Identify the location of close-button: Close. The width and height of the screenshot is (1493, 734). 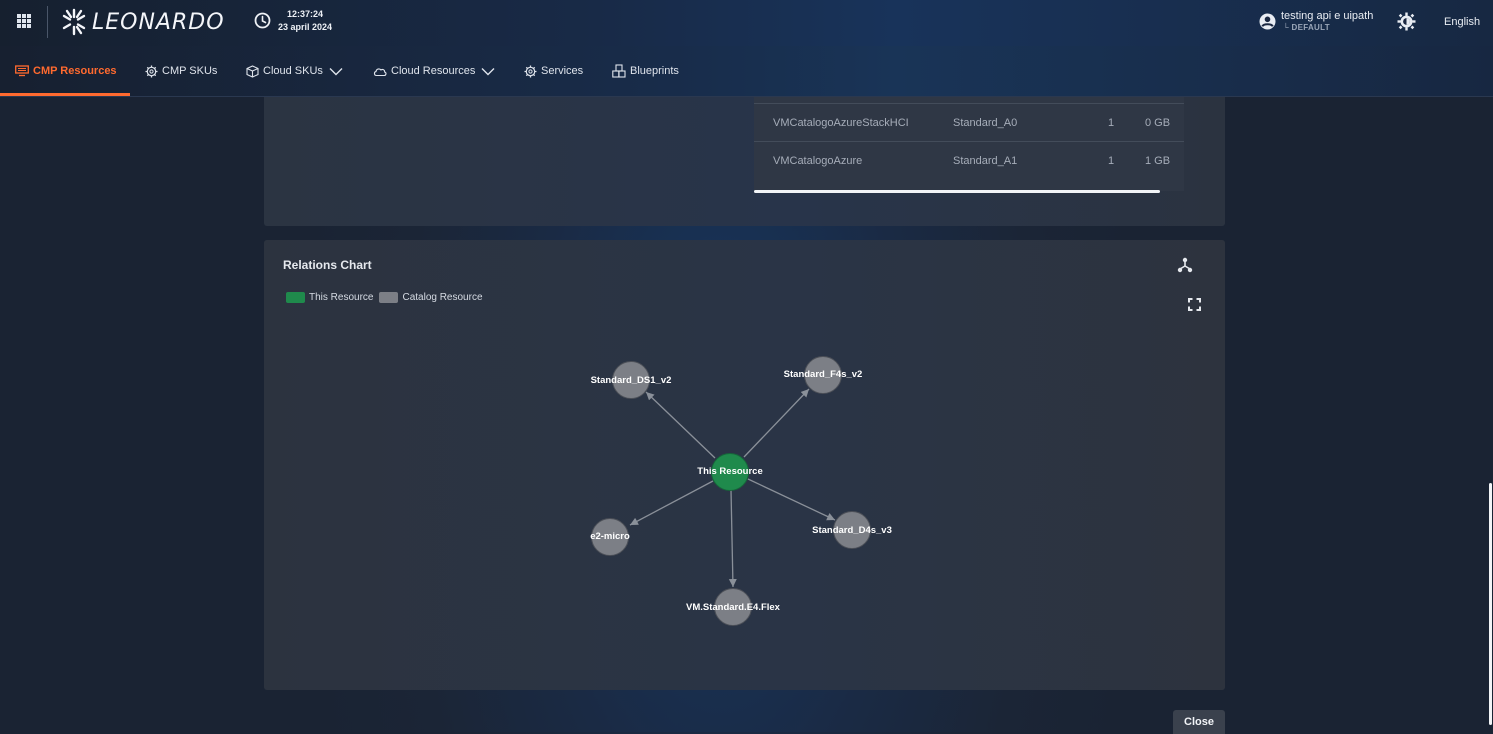
(1199, 722).